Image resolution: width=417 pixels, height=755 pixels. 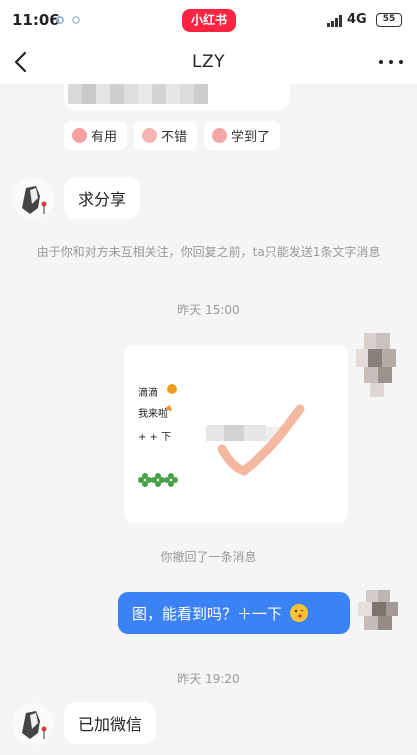 I want to click on app-badge: 小红书, so click(x=209, y=20).